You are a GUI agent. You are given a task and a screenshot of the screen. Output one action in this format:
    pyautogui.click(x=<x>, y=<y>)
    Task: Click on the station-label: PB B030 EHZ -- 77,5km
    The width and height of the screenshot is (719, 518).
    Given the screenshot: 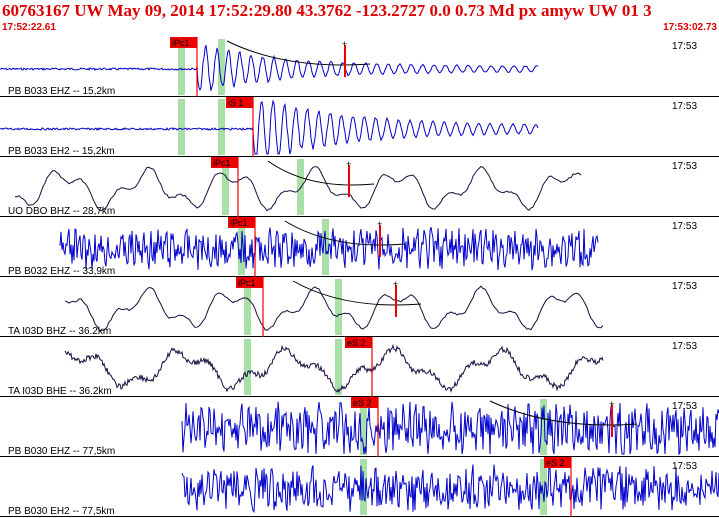 What is the action you would take?
    pyautogui.click(x=61, y=451)
    